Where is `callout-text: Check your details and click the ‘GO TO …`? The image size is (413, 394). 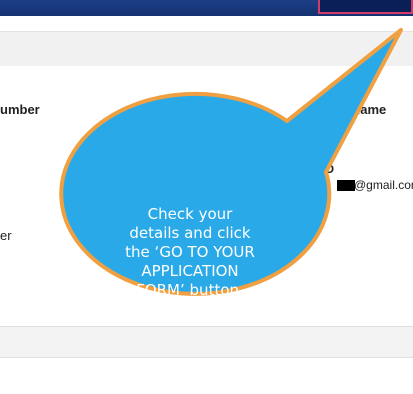
callout-text: Check your details and click the ‘GO TO … is located at coordinates (190, 252).